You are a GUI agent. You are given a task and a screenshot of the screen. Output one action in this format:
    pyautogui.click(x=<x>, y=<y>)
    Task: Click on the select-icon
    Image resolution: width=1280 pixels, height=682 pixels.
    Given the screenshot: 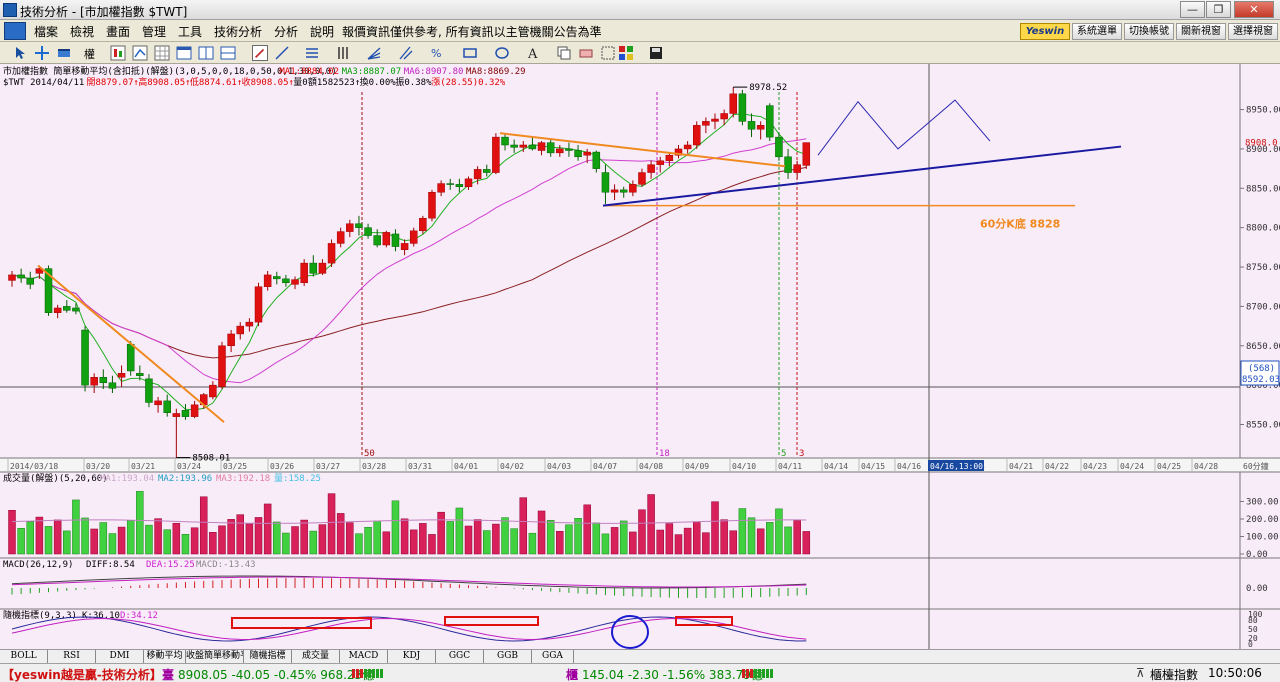 What is the action you would take?
    pyautogui.click(x=608, y=53)
    